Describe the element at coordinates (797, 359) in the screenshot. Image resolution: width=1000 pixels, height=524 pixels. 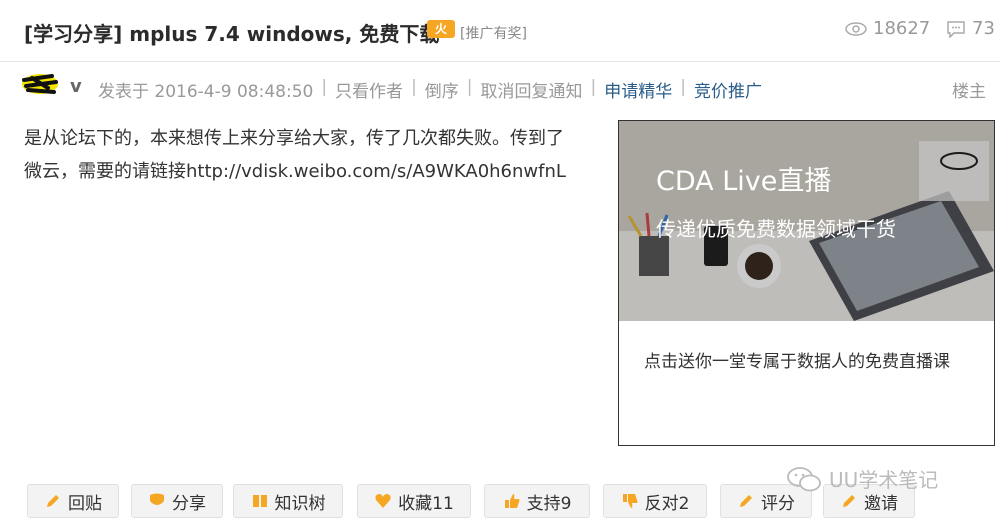
I see `ad-caption: 点击送你一堂专属于数据人的免费直播课` at that location.